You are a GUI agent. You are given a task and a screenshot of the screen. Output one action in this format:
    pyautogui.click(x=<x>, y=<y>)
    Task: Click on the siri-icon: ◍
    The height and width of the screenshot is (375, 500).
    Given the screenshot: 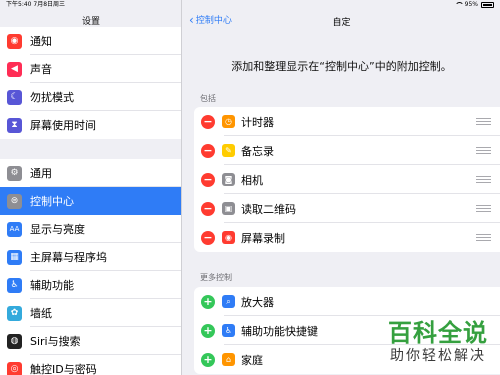 What is the action you would take?
    pyautogui.click(x=14, y=341)
    